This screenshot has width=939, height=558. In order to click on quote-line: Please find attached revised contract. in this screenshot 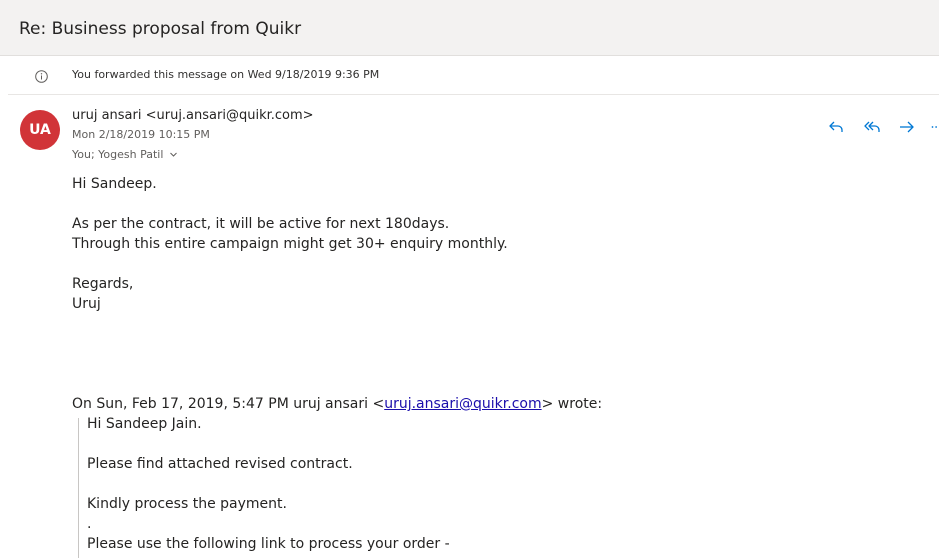, I will do `click(220, 464)`.